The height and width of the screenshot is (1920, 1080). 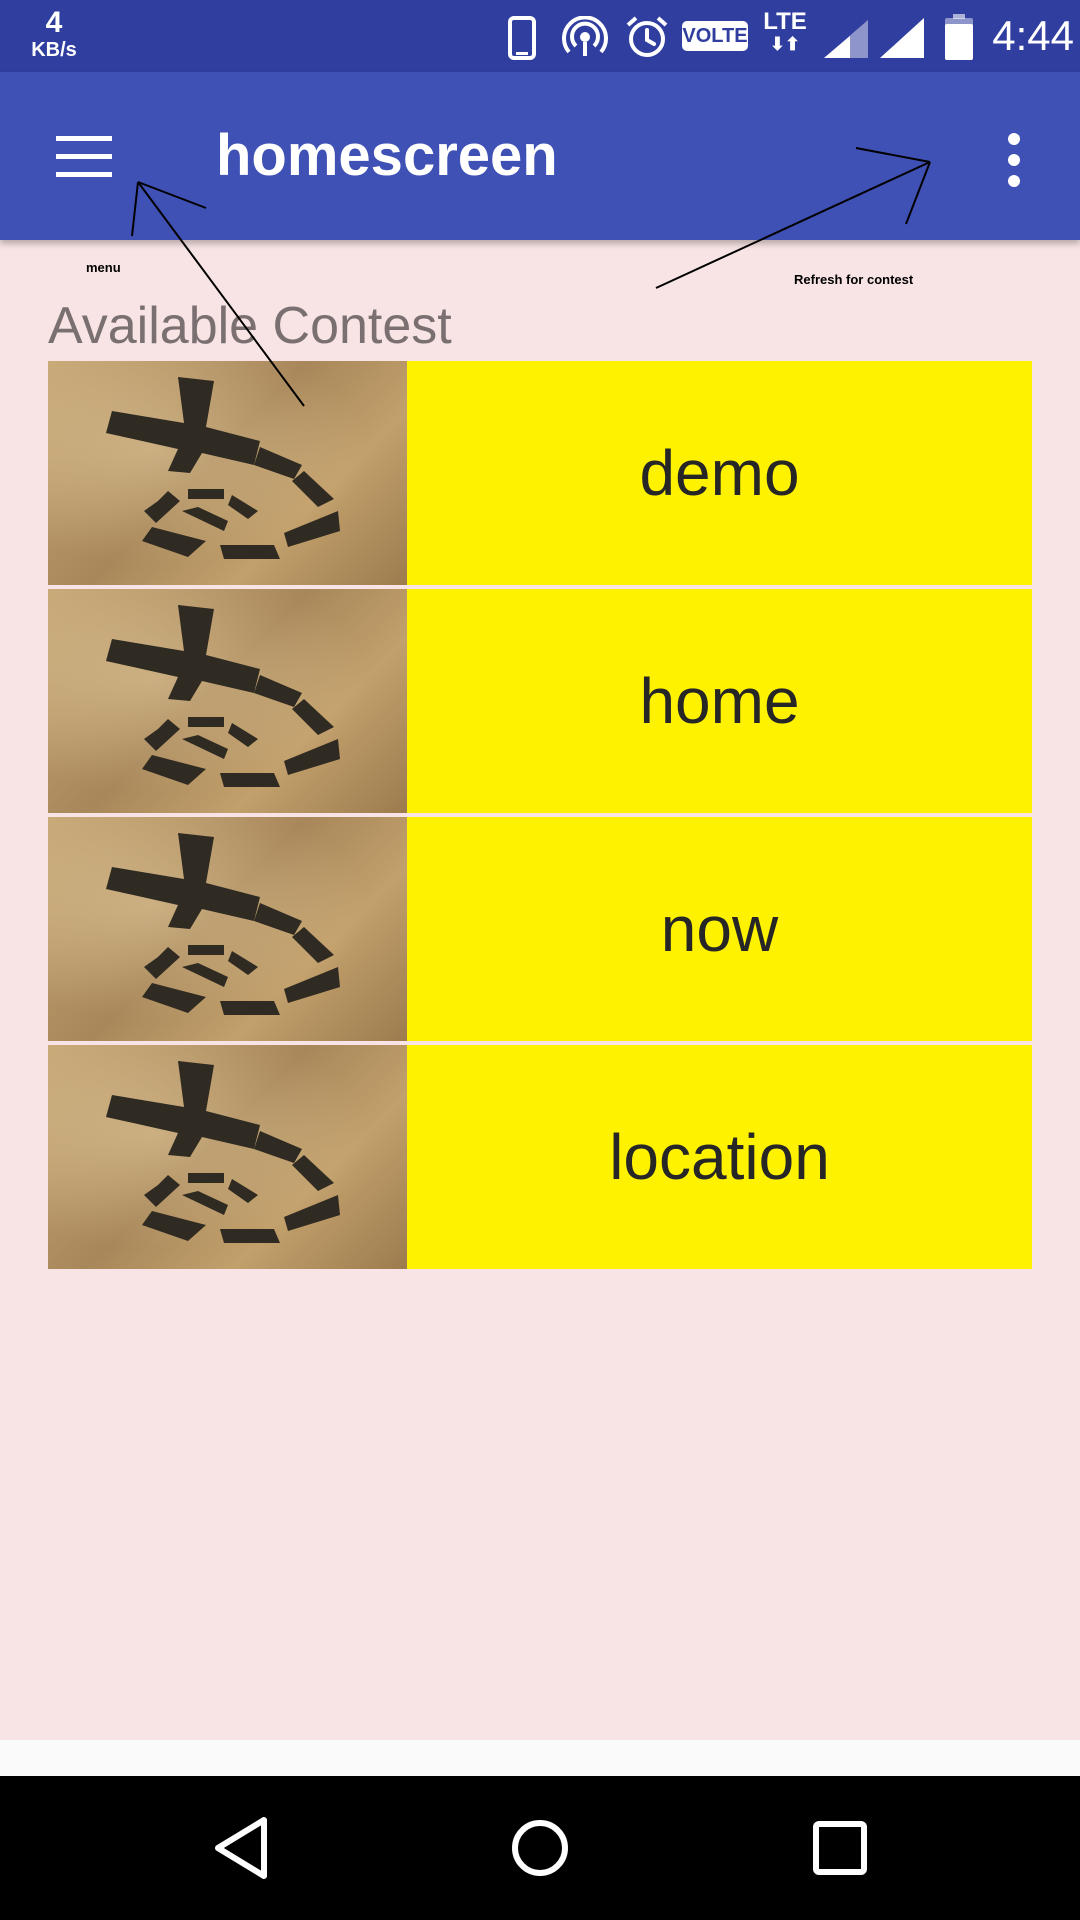 What do you see at coordinates (242, 1848) in the screenshot?
I see `back-icon` at bounding box center [242, 1848].